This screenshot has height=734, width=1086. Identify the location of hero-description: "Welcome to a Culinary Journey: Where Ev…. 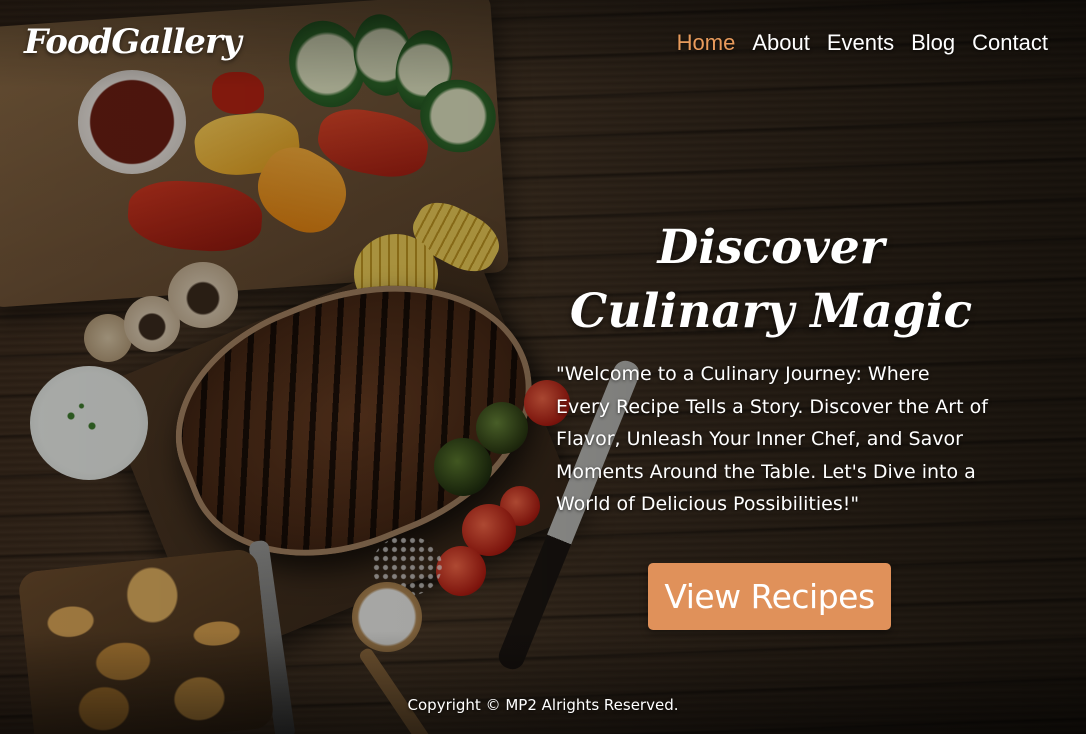
(772, 439).